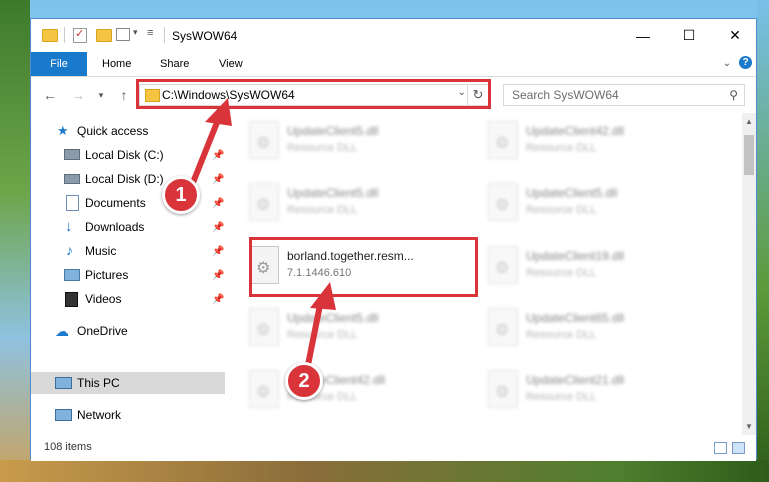  I want to click on tab-share: Share, so click(174, 64).